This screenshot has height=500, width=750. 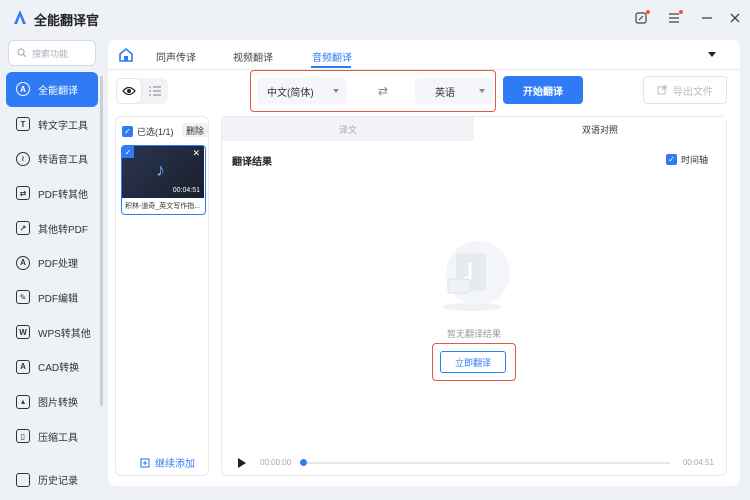 What do you see at coordinates (52, 193) in the screenshot?
I see `sidebar-item-pdf-to-other: ⇄ PDF转其他` at bounding box center [52, 193].